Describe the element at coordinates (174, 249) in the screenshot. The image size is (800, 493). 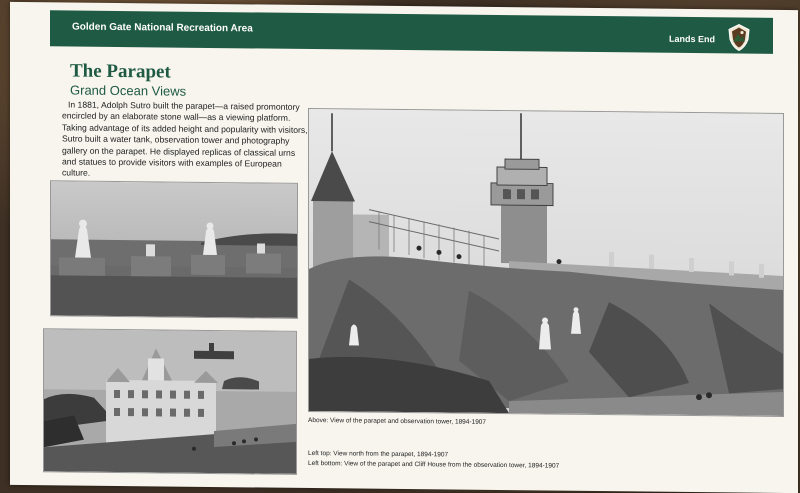
I see `photo-view-north` at that location.